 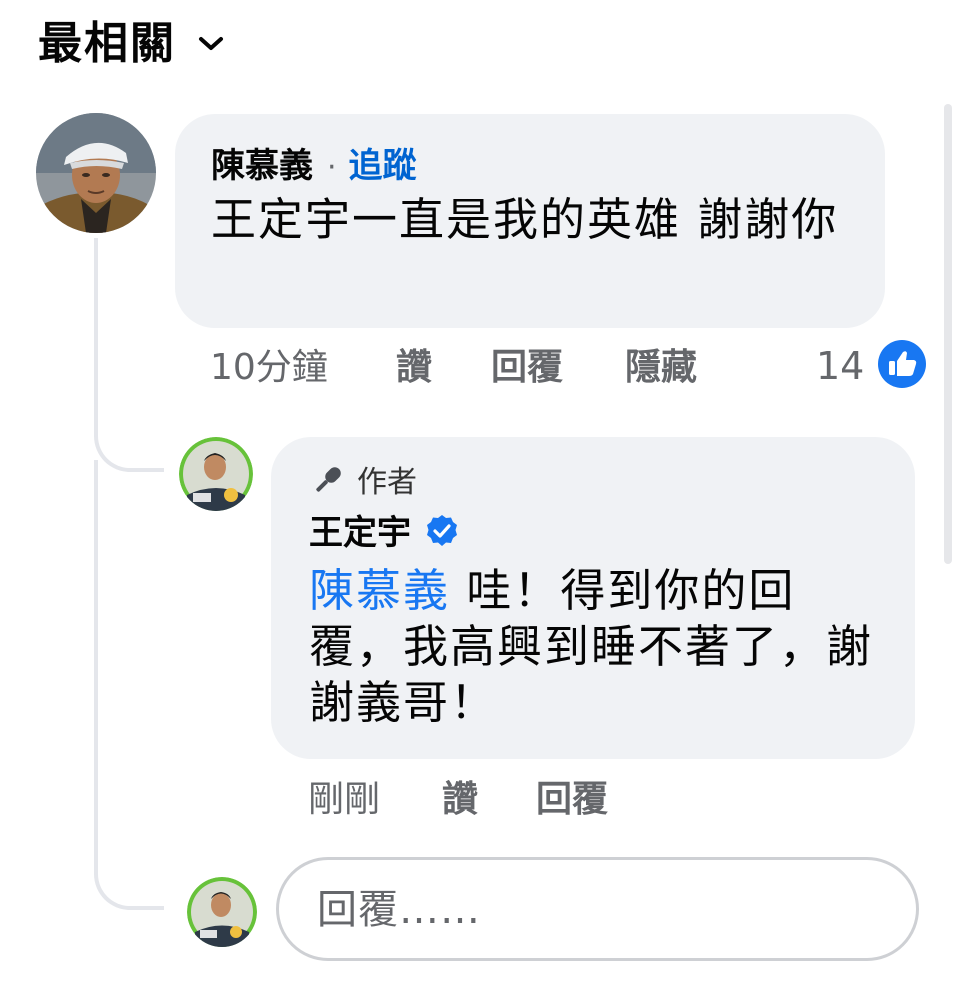 What do you see at coordinates (96, 173) in the screenshot?
I see `commenter-avatar` at bounding box center [96, 173].